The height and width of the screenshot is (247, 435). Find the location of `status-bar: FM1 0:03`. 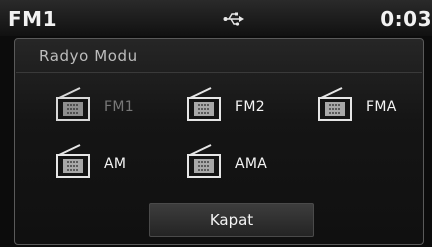

status-bar: FM1 0:03 is located at coordinates (216, 18).